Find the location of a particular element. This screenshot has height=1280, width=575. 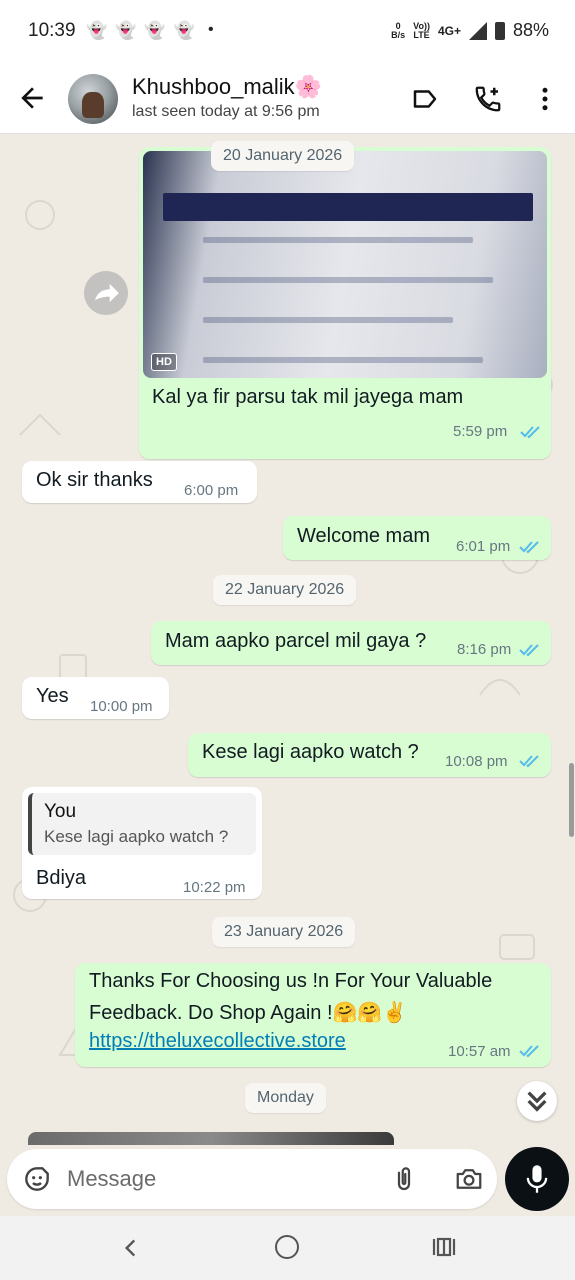

double-chevron-down-icon is located at coordinates (537, 1101).